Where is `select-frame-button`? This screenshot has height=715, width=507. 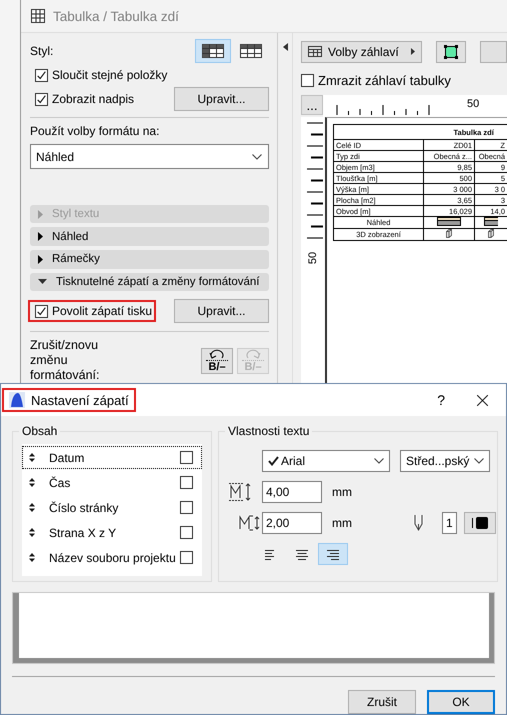 select-frame-button is located at coordinates (451, 51).